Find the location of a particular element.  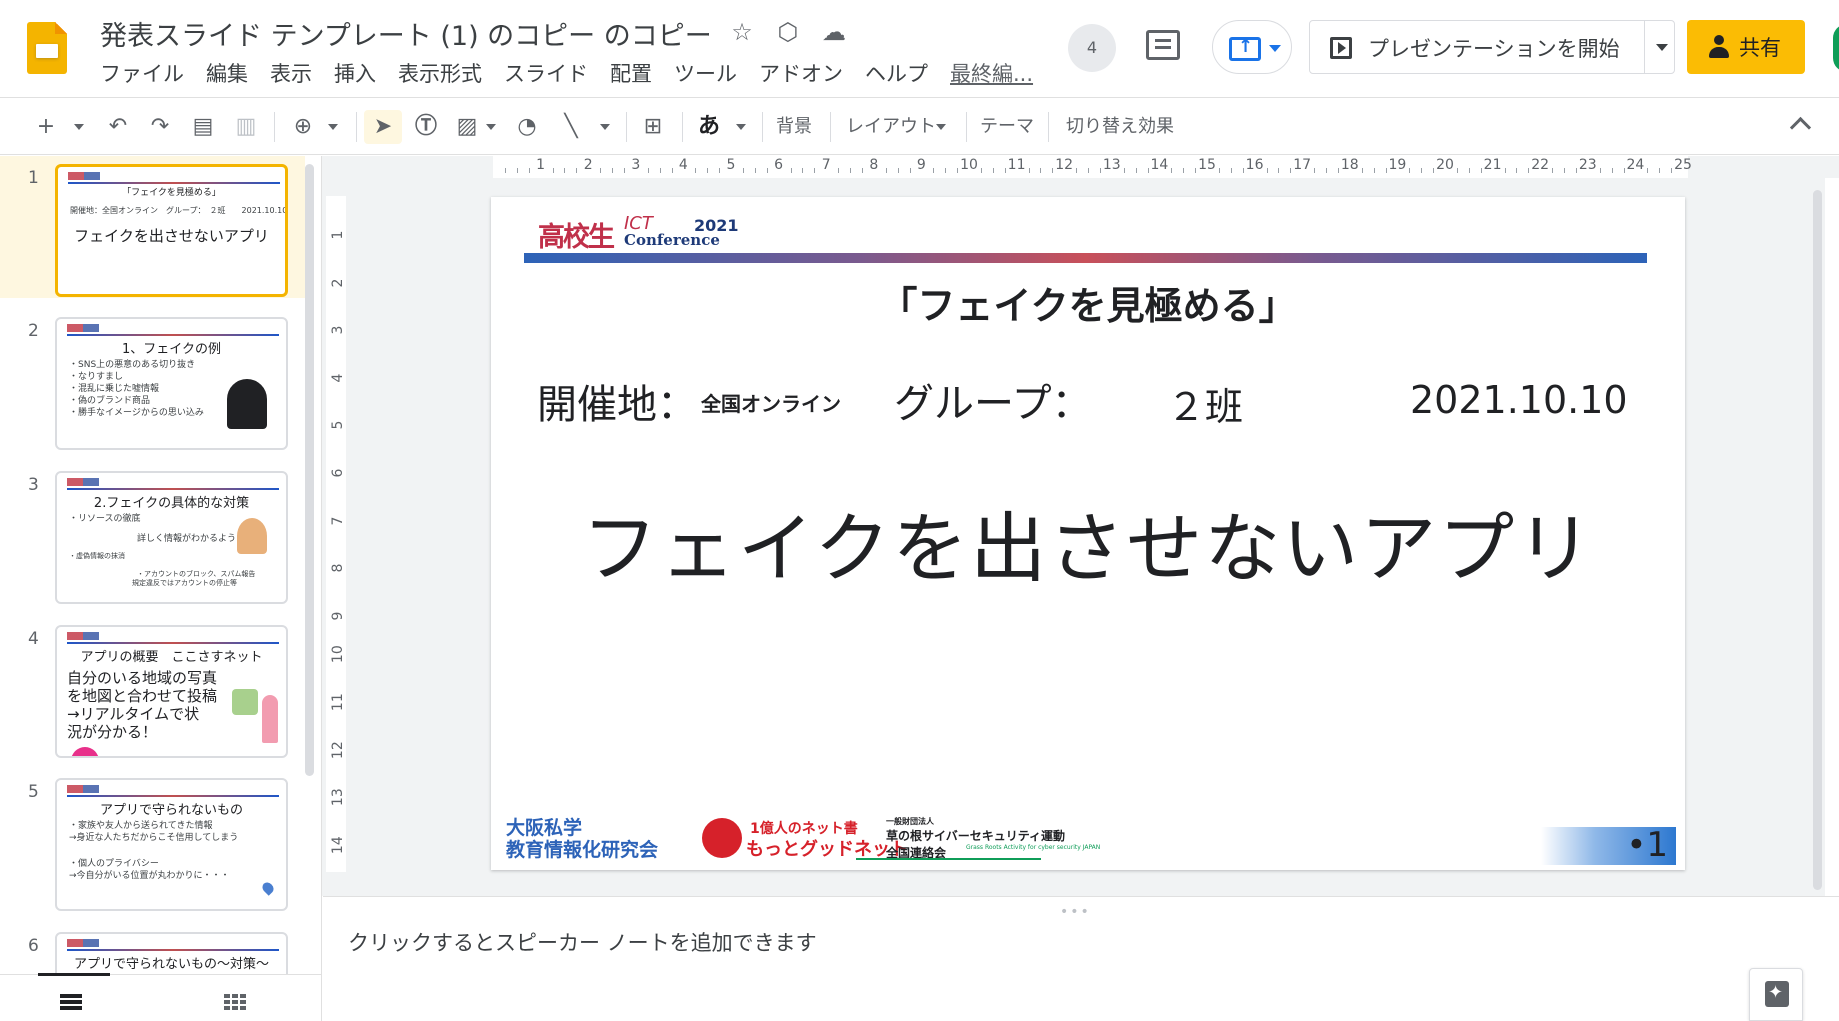

filmstrip-view-icon is located at coordinates (71, 1002).